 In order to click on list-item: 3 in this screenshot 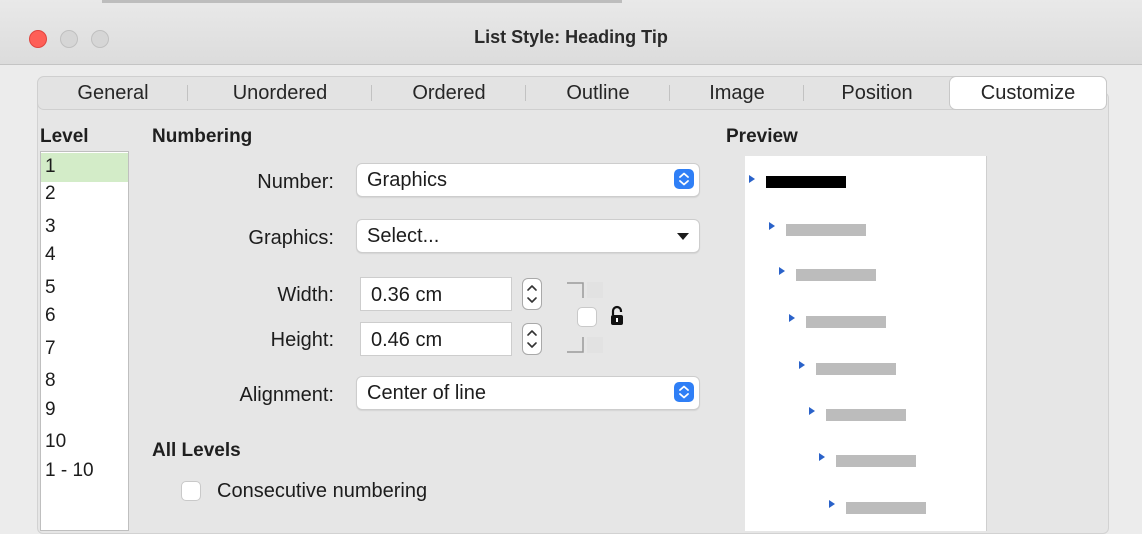, I will do `click(84, 227)`.